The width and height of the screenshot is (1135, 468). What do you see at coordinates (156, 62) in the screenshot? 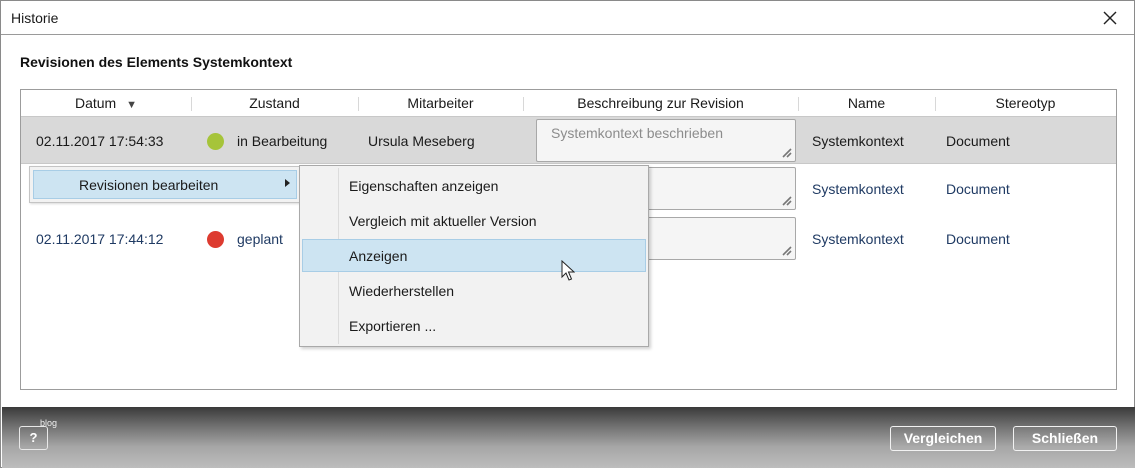
I see `section-title: Revisionen des Elements Systemkontext` at bounding box center [156, 62].